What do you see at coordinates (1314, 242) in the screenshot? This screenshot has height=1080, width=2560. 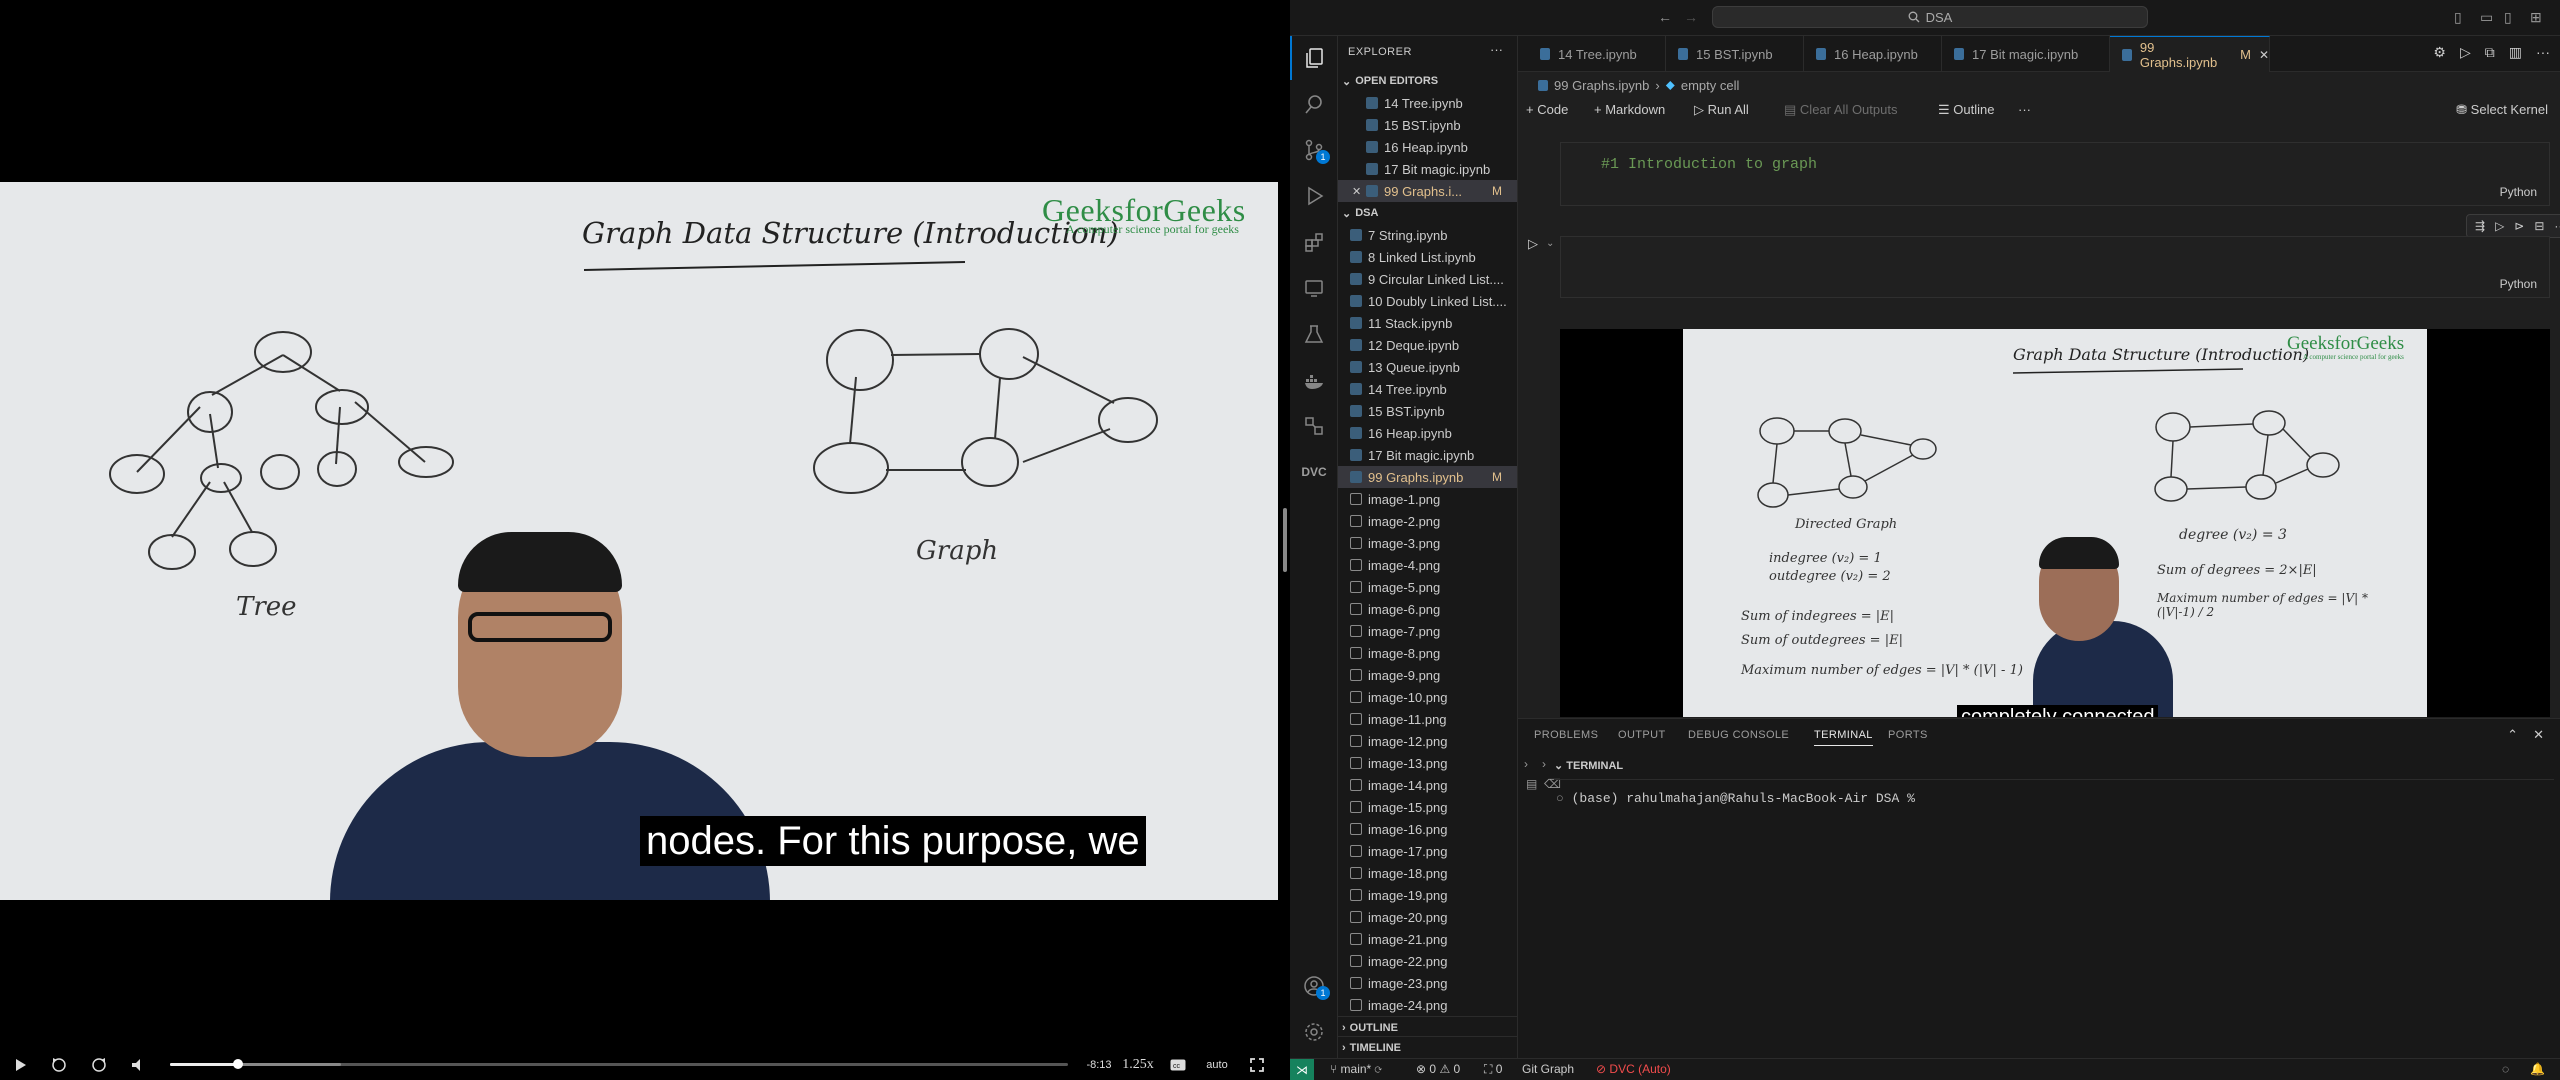 I see `extensions-button` at bounding box center [1314, 242].